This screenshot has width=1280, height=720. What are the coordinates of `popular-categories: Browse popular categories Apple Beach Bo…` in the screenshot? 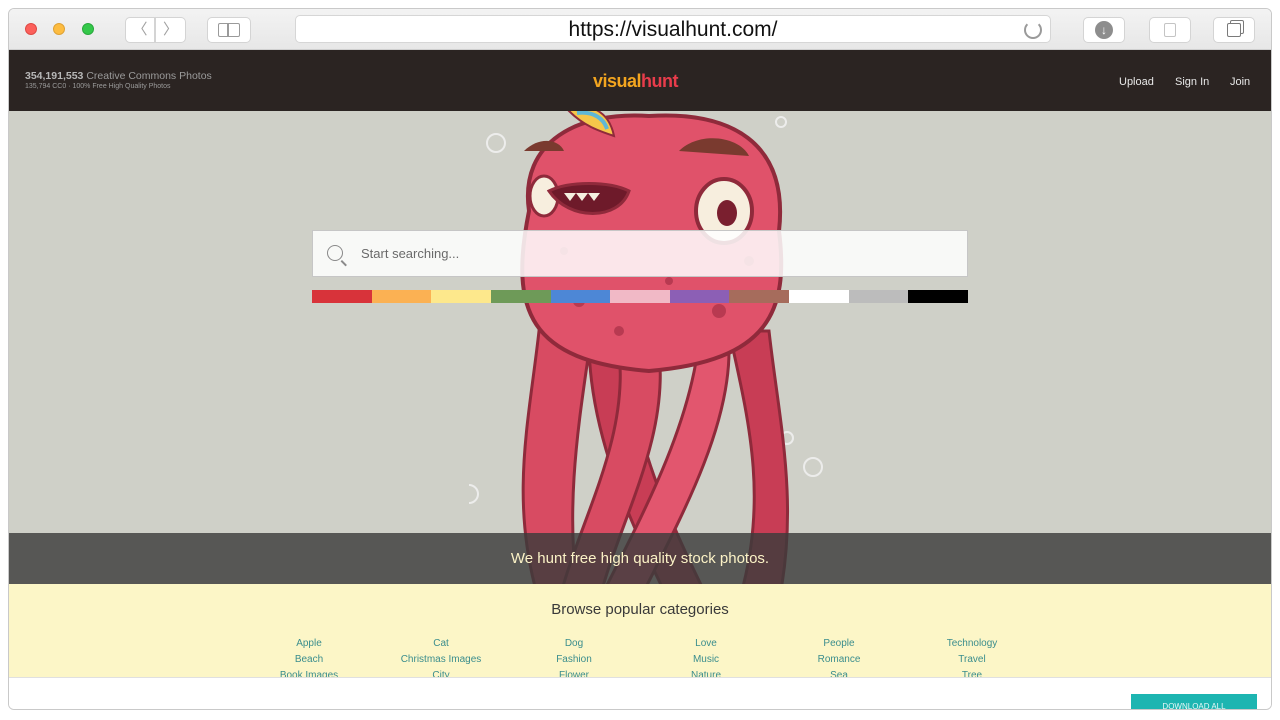 It's located at (640, 630).